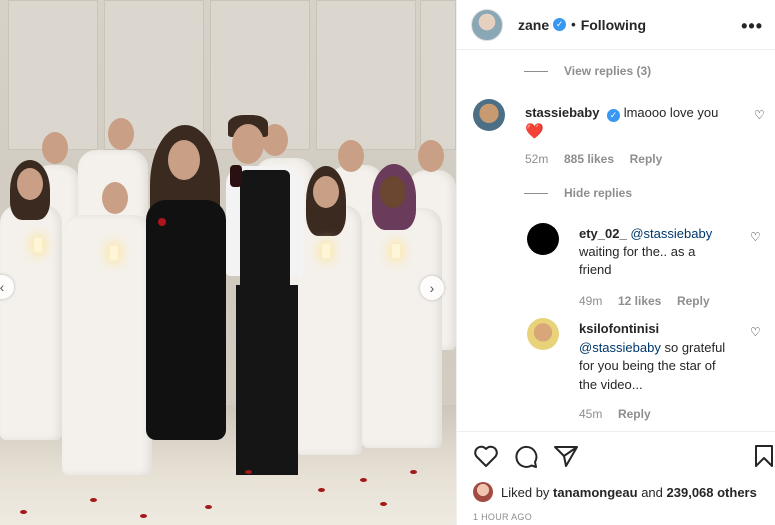  What do you see at coordinates (591, 301) in the screenshot?
I see `reply-time: 49m` at bounding box center [591, 301].